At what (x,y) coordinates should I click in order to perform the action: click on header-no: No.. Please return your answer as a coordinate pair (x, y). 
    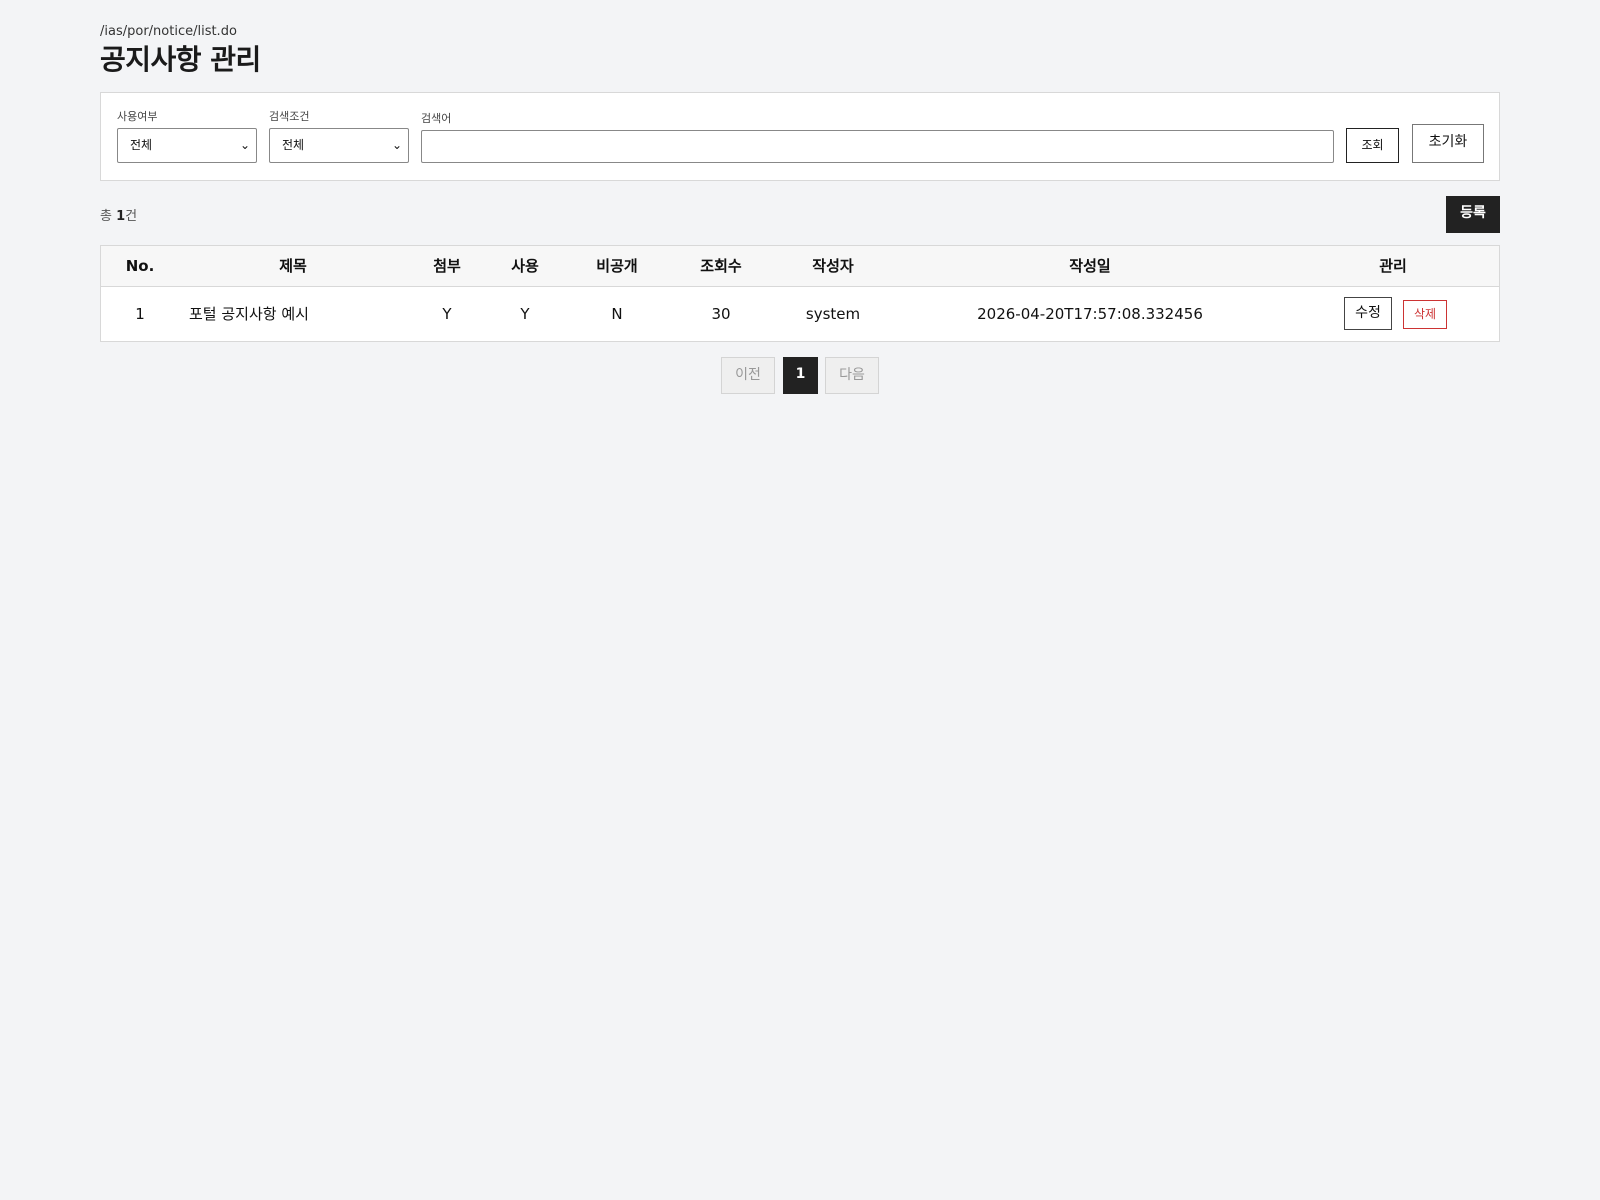
    Looking at the image, I should click on (140, 266).